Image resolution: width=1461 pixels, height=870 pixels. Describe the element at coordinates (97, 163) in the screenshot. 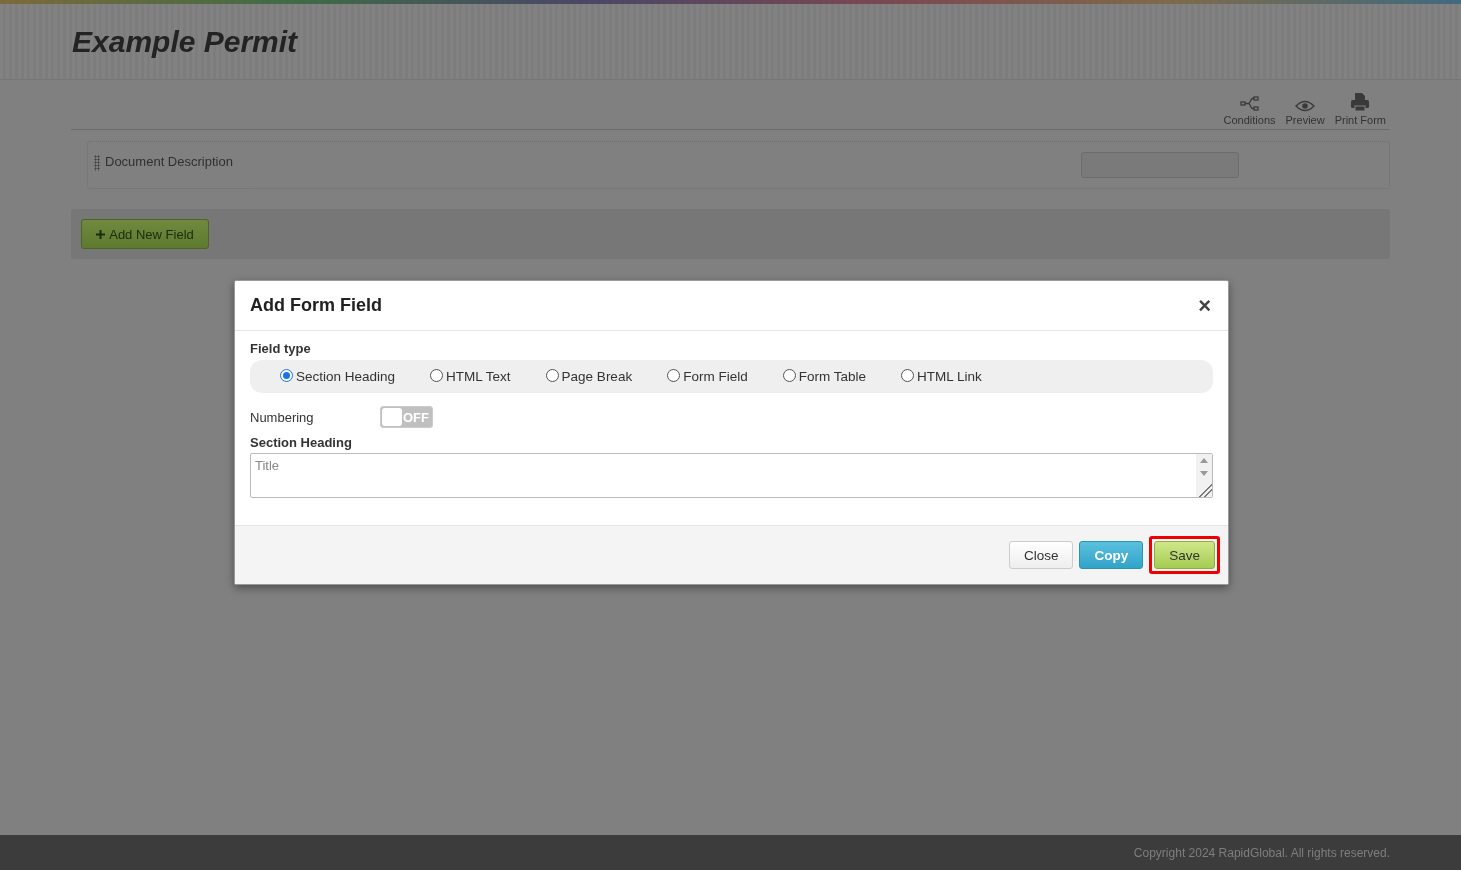

I see `drag-handle-icon` at that location.